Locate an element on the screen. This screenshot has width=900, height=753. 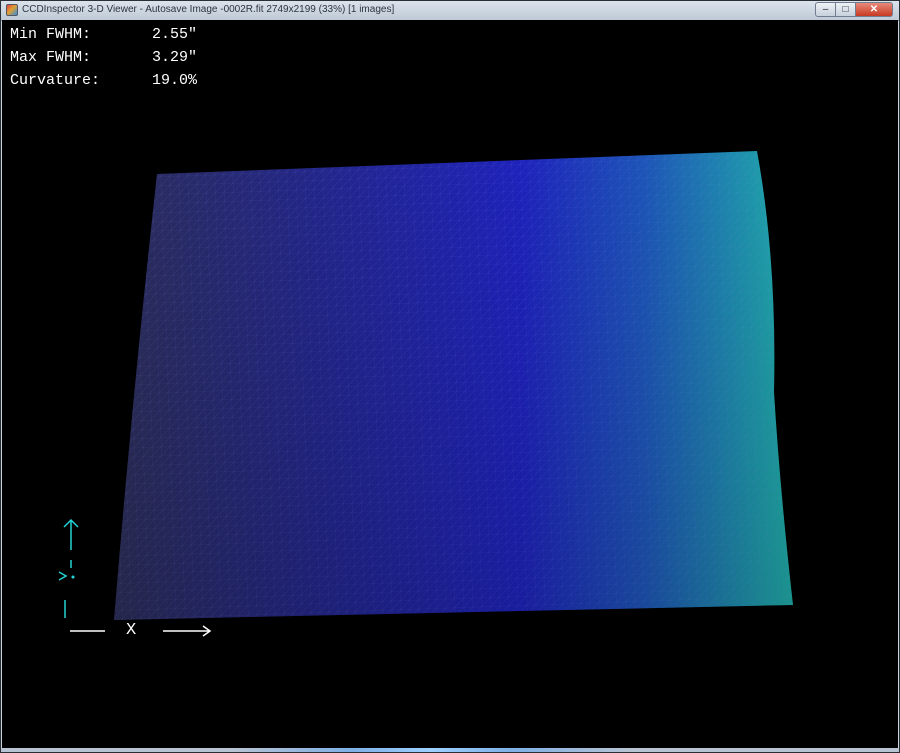
x-axis-label: X is located at coordinates (131, 630).